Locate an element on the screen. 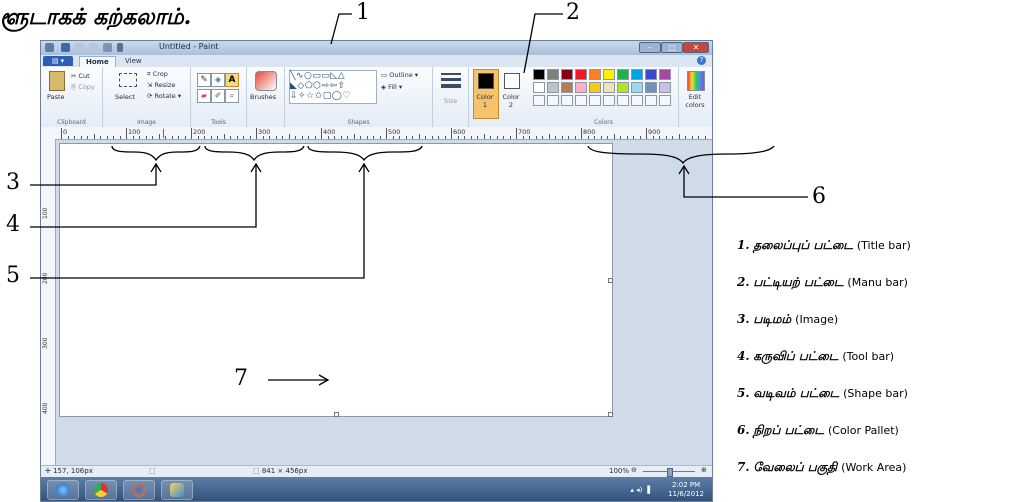  legend-num: 1. is located at coordinates (743, 245).